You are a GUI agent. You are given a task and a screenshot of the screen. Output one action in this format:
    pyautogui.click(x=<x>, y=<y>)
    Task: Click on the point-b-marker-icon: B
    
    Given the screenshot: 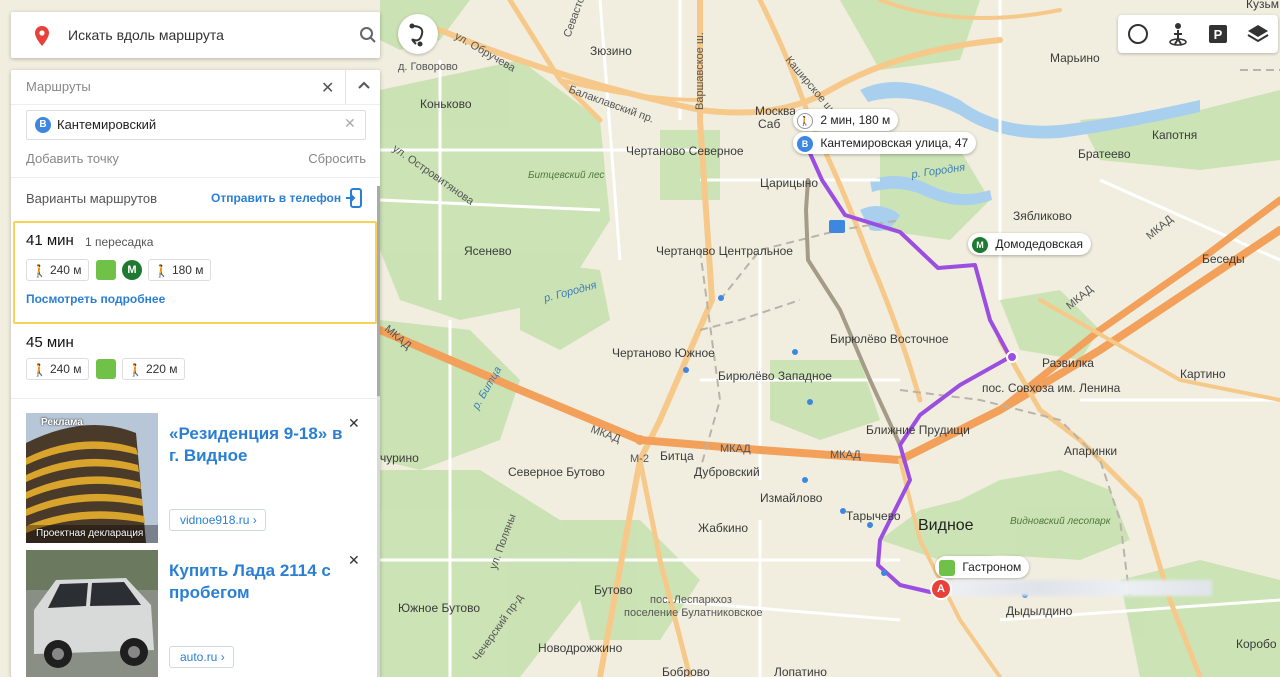 What is the action you would take?
    pyautogui.click(x=805, y=143)
    